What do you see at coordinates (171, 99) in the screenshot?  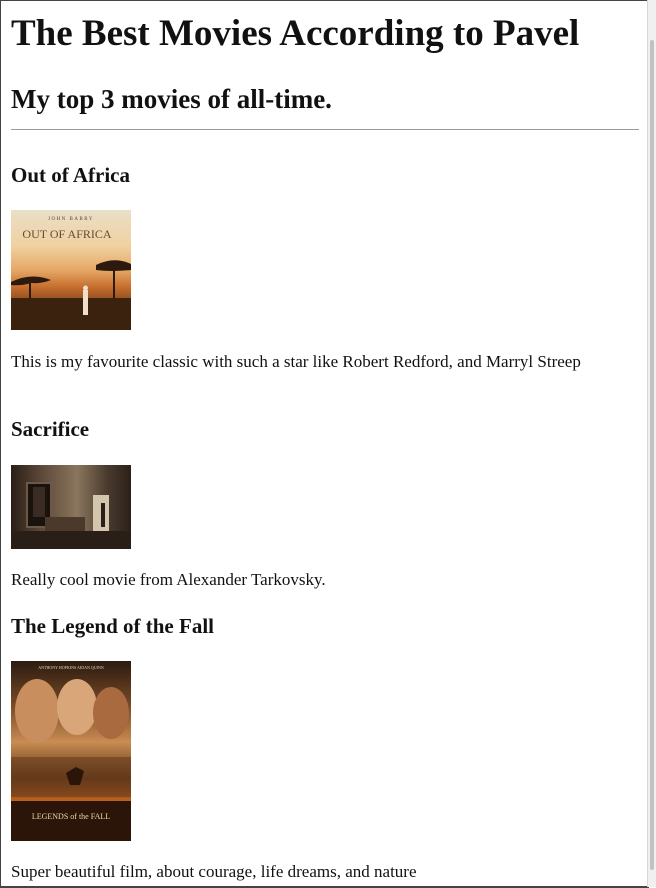 I see `page-subtitle: My top 3 movies of all-time.` at bounding box center [171, 99].